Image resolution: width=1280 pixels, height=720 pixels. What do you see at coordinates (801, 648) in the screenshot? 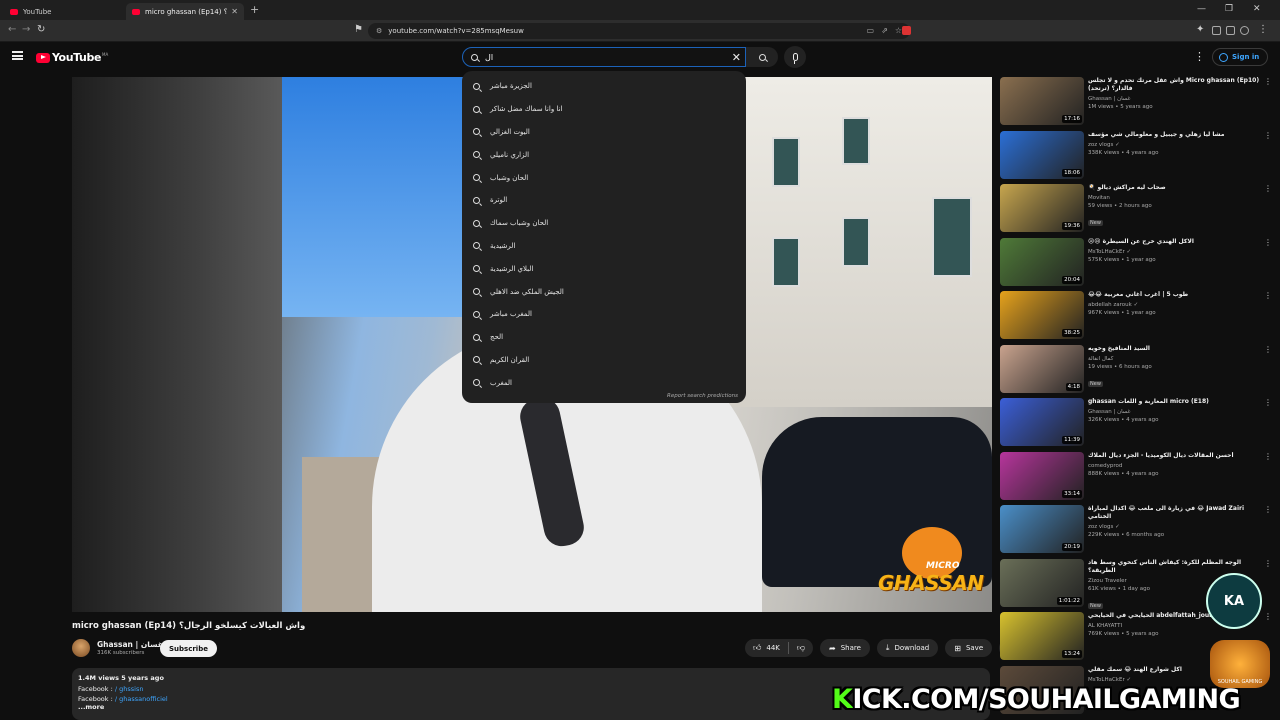
I see `dislike-button: 👎︎` at bounding box center [801, 648].